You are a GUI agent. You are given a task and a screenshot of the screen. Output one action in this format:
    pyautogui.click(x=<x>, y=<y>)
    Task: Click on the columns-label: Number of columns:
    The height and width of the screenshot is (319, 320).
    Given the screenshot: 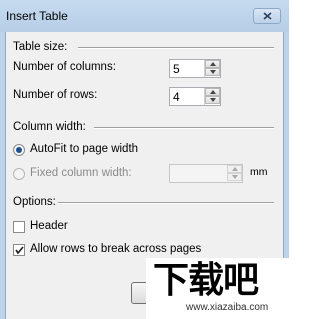 What is the action you would take?
    pyautogui.click(x=64, y=67)
    